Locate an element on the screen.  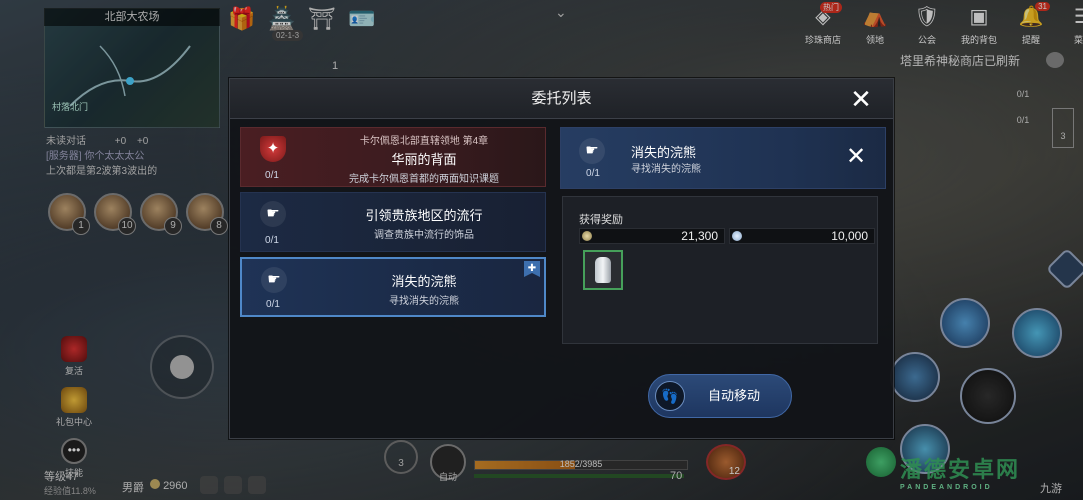
reward-exp-value: 10,000 is located at coordinates (849, 236).